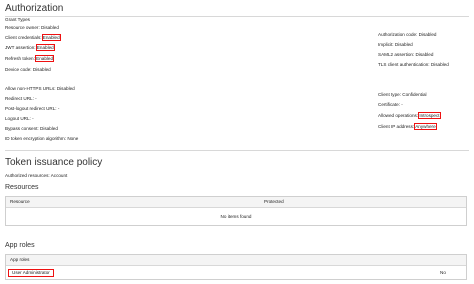 This screenshot has width=474, height=284. I want to click on certificate-row: Certificate: -, so click(390, 105).